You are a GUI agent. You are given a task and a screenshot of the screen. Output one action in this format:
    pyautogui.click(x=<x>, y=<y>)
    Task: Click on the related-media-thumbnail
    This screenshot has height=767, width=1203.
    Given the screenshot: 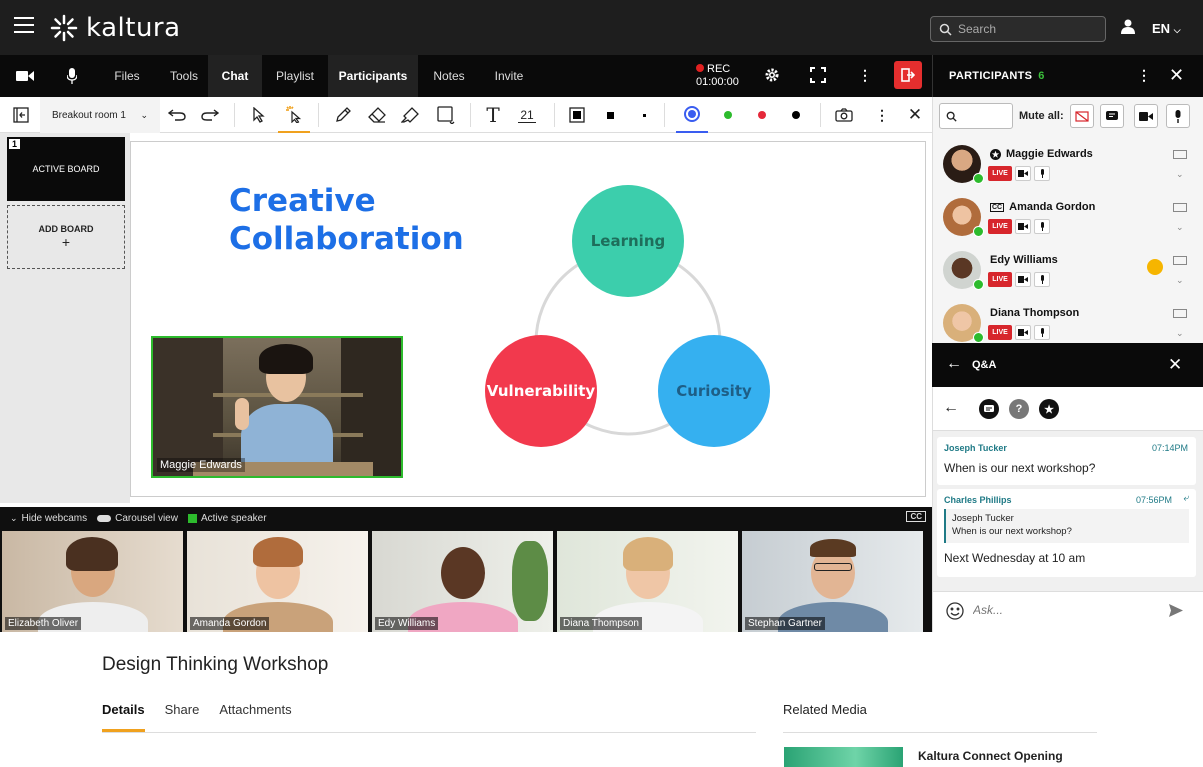 What is the action you would take?
    pyautogui.click(x=843, y=757)
    